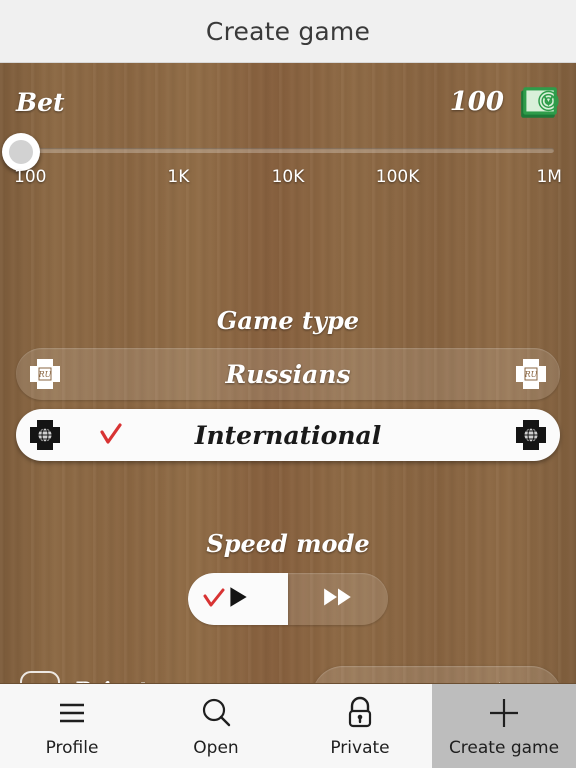 Image resolution: width=576 pixels, height=768 pixels. Describe the element at coordinates (155, 680) in the screenshot. I see `private-game-label: Private game` at that location.